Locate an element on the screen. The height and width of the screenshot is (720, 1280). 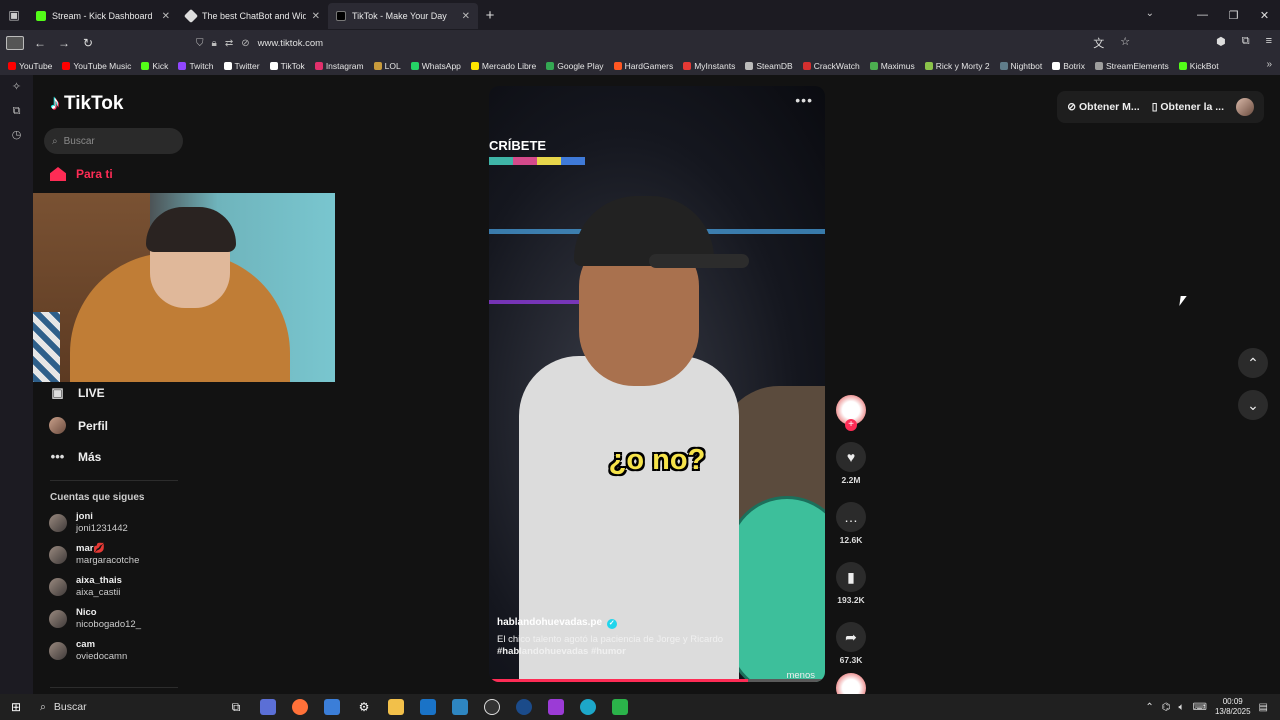
tab-kick-dashboard: Stream - Kick Dashboard ✕ is located at coordinates (103, 16).